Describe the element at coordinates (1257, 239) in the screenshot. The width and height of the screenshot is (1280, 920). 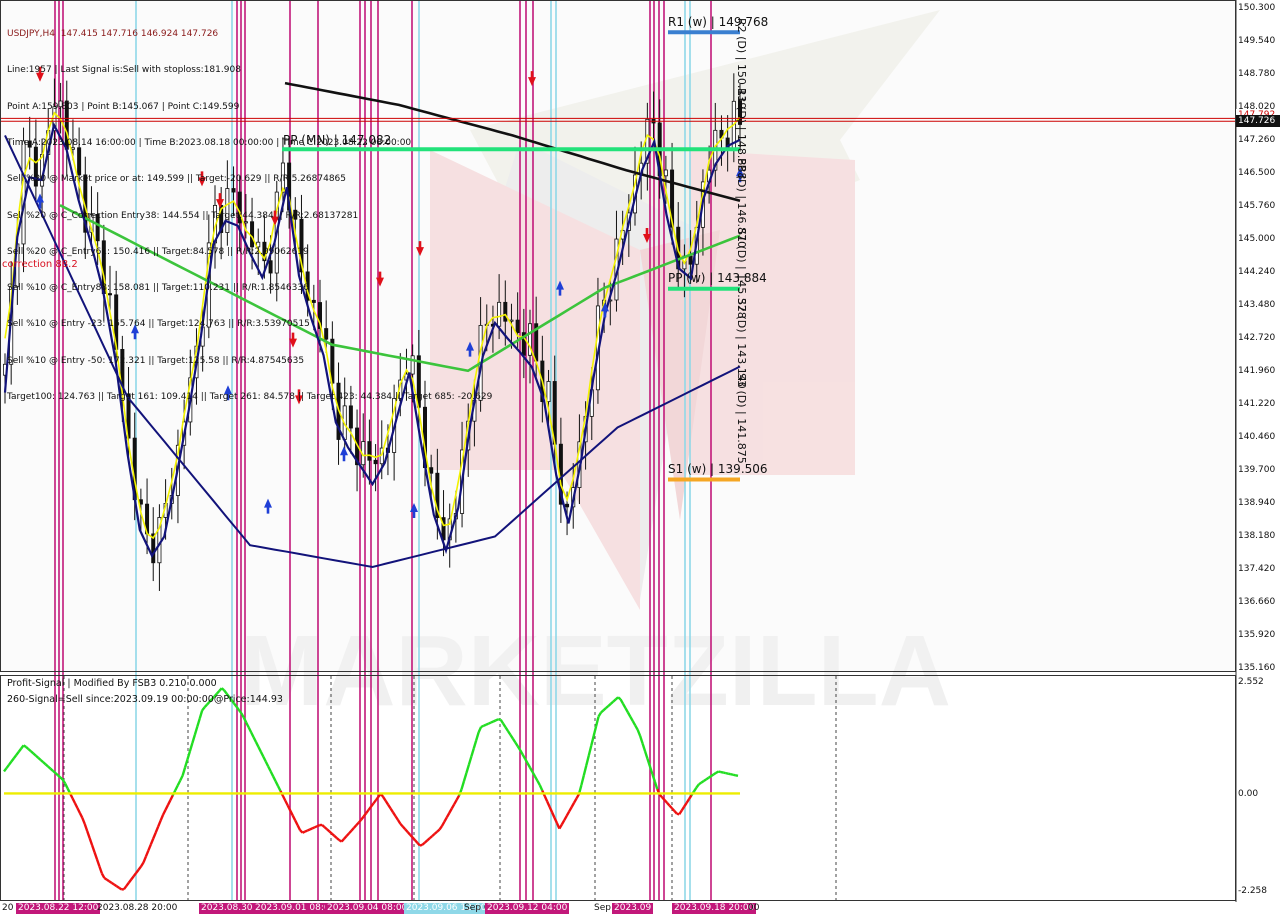
I see `price-tick: 145.000` at that location.